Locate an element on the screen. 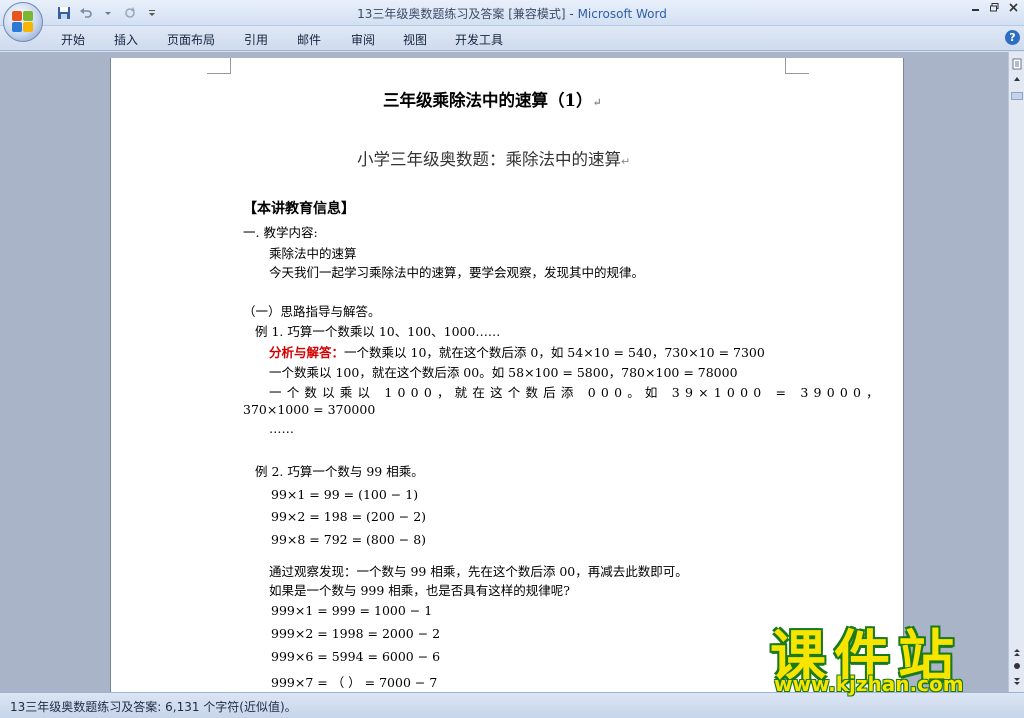 This screenshot has height=718, width=1024. equation-line: 99×1 = 99 = (100 − 1) is located at coordinates (345, 494).